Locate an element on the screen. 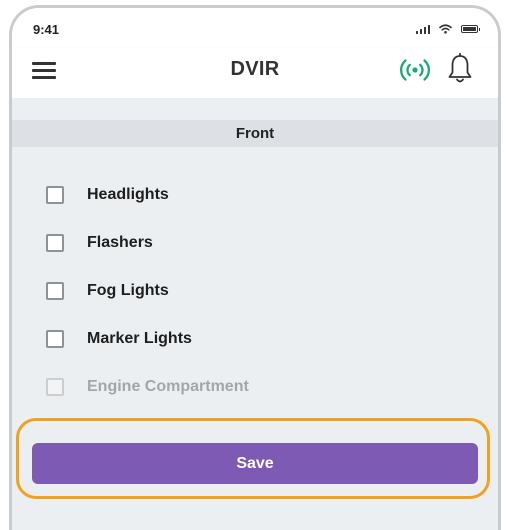  bell-icon is located at coordinates (460, 69).